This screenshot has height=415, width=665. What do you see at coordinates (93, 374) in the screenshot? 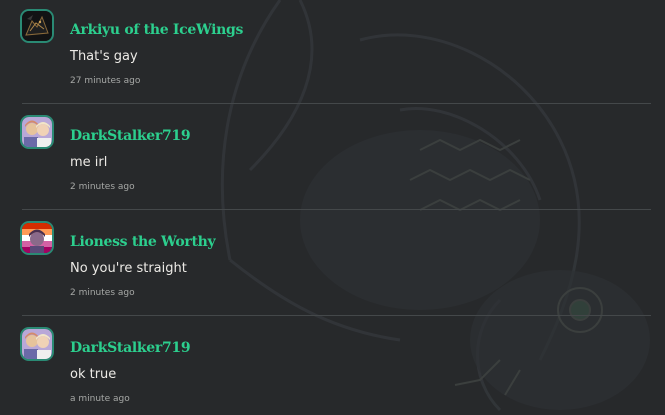
I see `comment-message: ok true` at bounding box center [93, 374].